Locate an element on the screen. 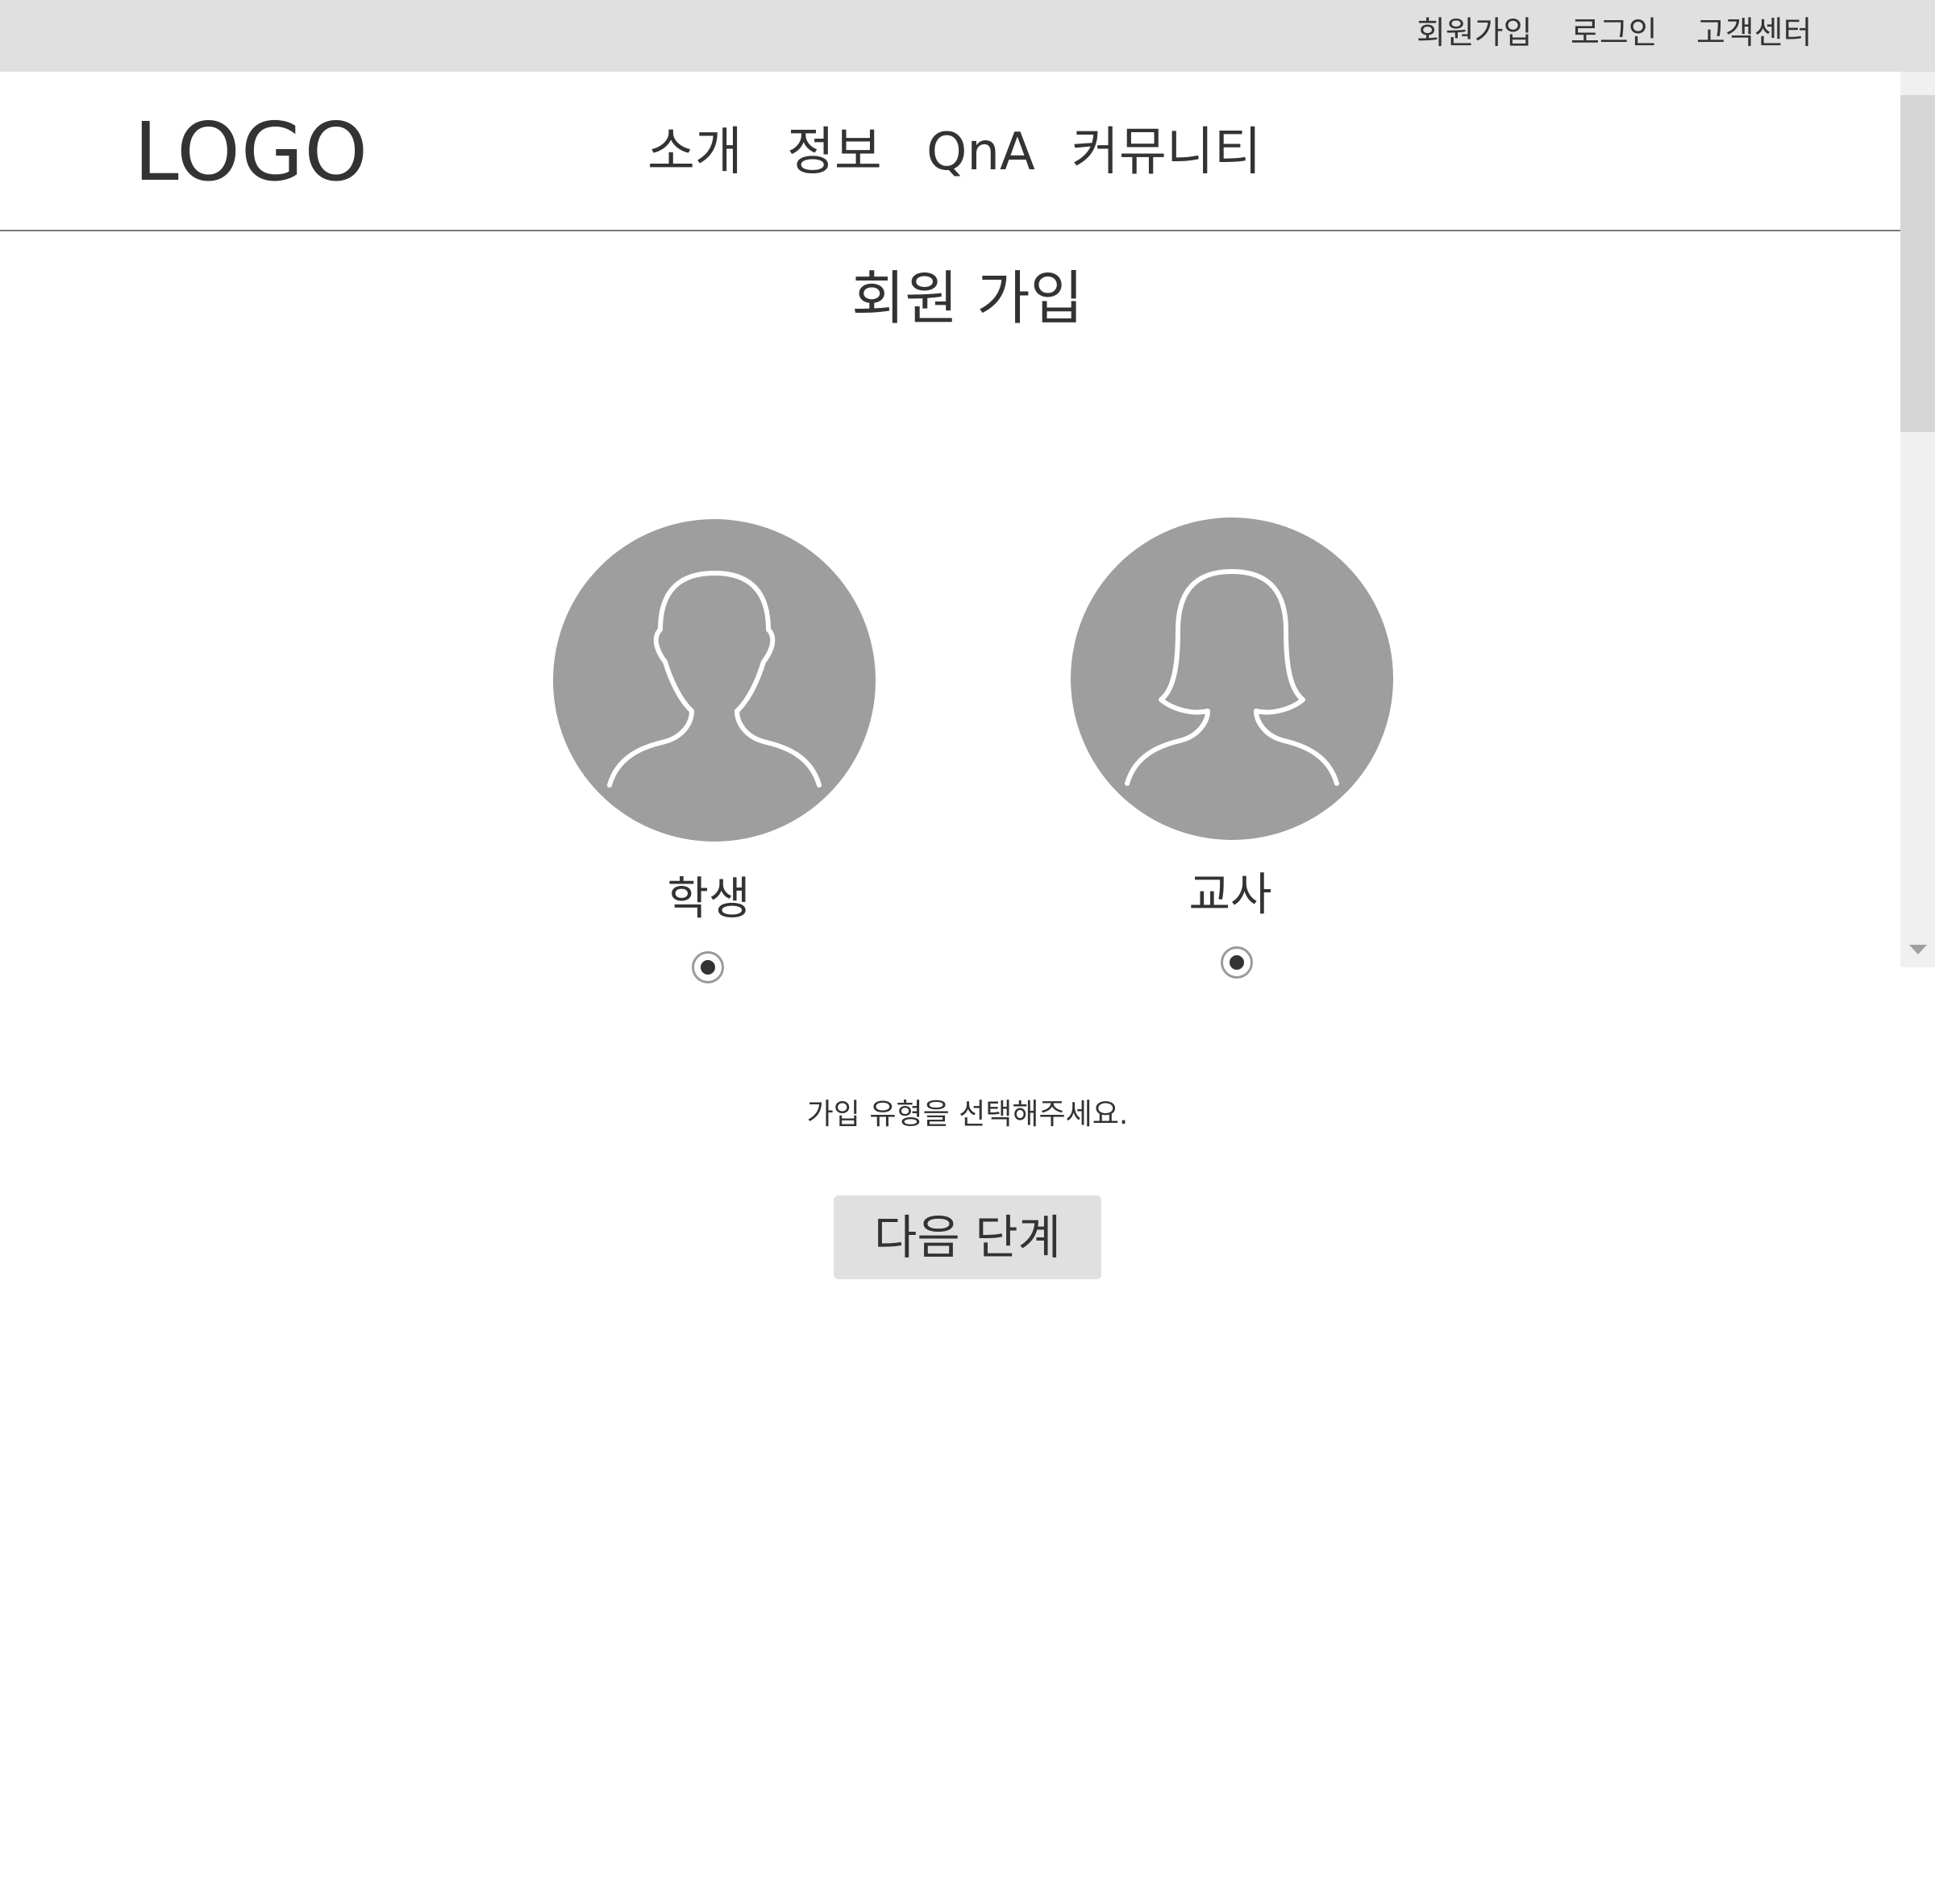 The height and width of the screenshot is (1904, 1935). signup-link: 회원가입 is located at coordinates (1475, 34).